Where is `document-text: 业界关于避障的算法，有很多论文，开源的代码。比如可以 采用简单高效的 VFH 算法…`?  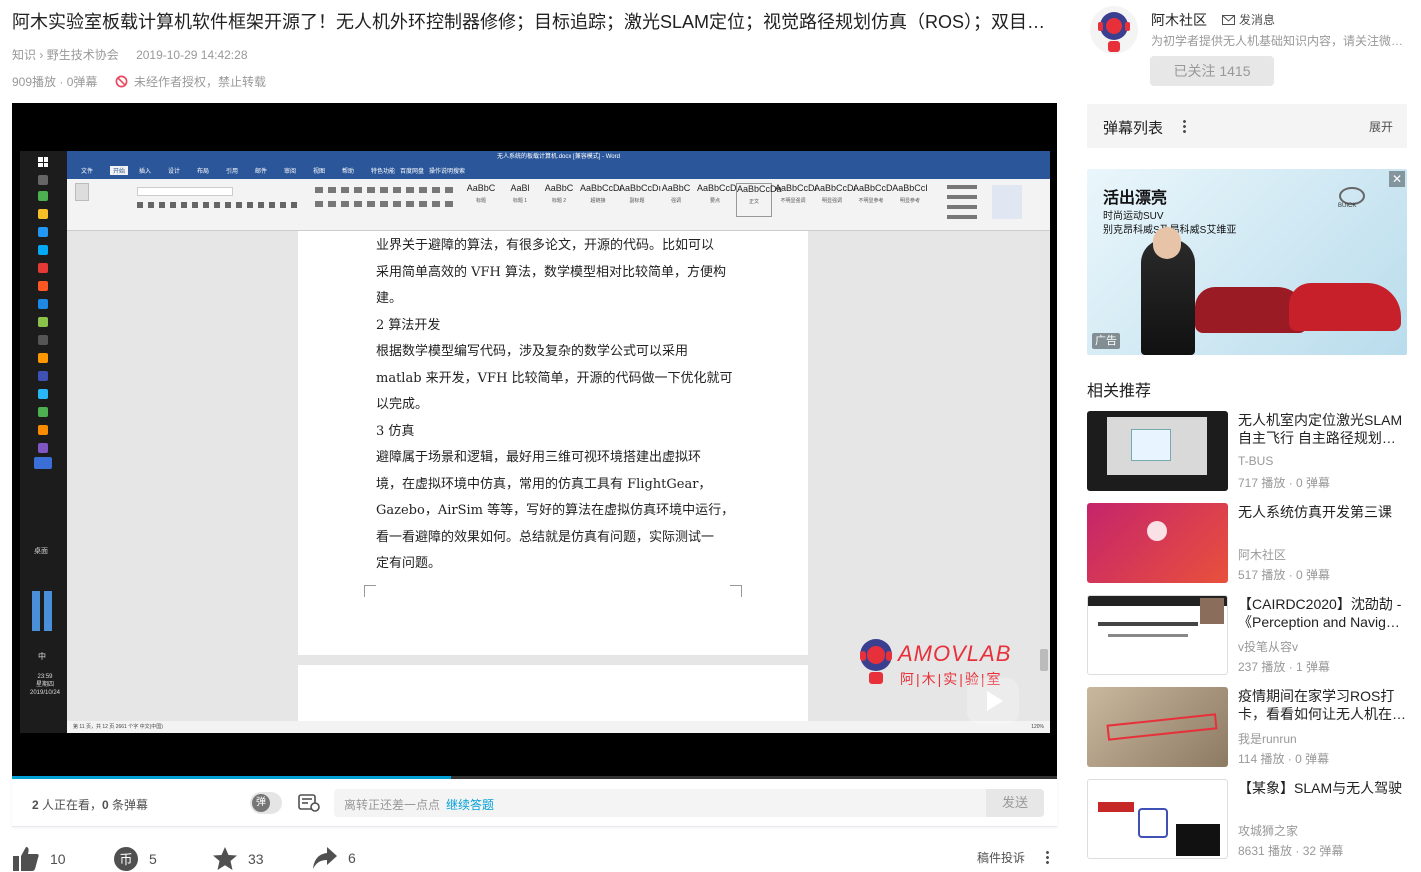 document-text: 业界关于避障的算法，有很多论文，开源的代码。比如可以 采用简单高效的 VFH 算法… is located at coordinates (556, 405).